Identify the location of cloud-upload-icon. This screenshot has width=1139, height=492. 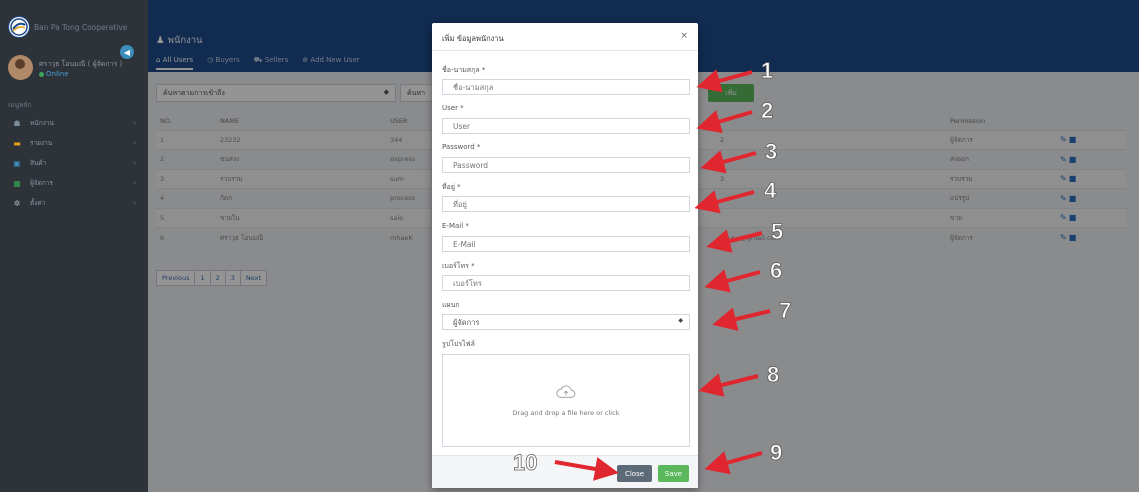
(566, 391).